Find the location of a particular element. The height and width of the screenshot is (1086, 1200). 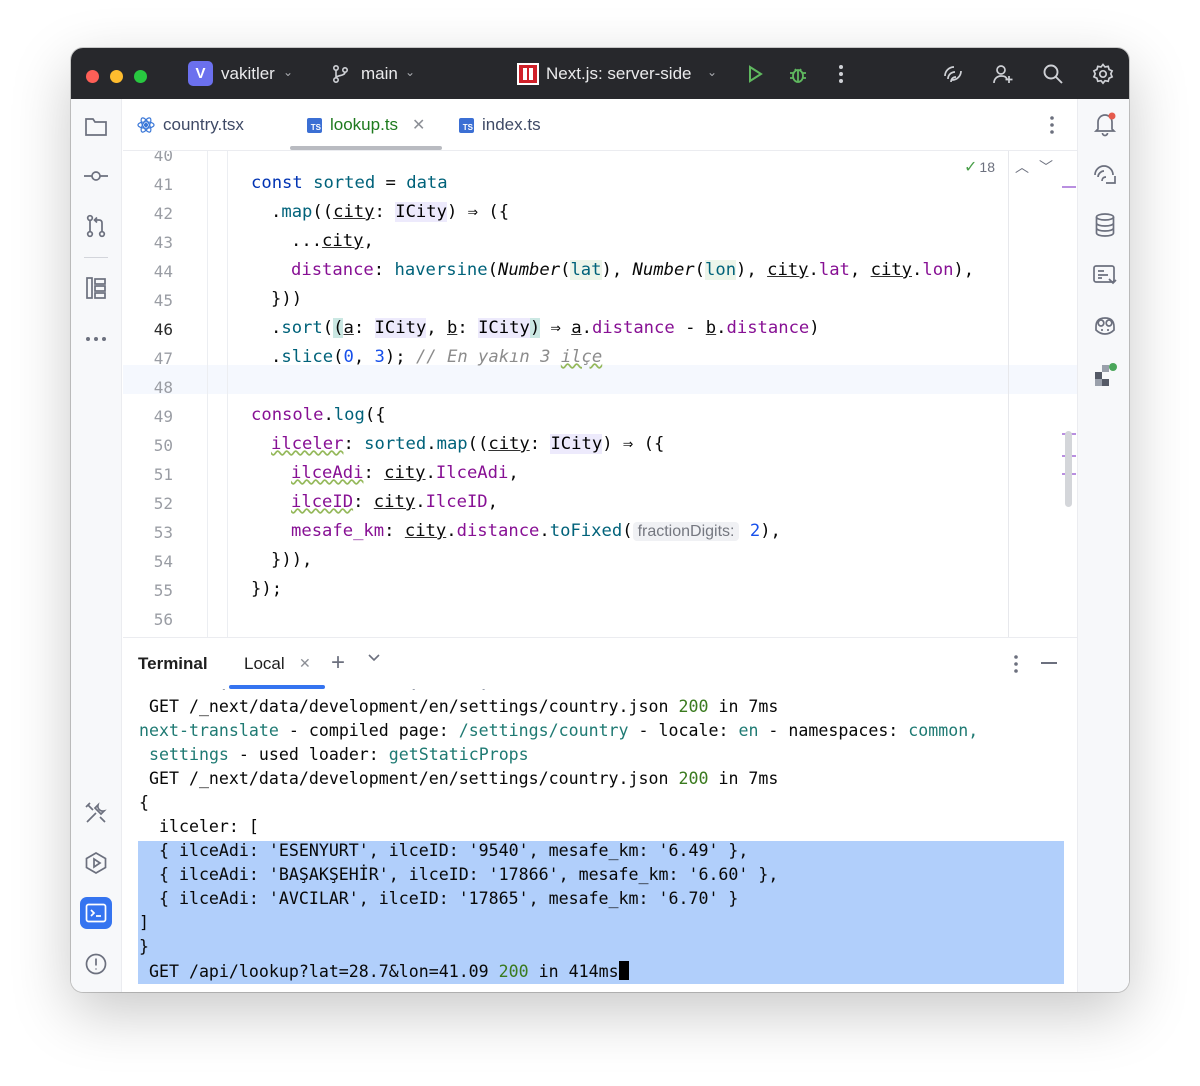

code-line-49: console.log({ is located at coordinates (318, 415).